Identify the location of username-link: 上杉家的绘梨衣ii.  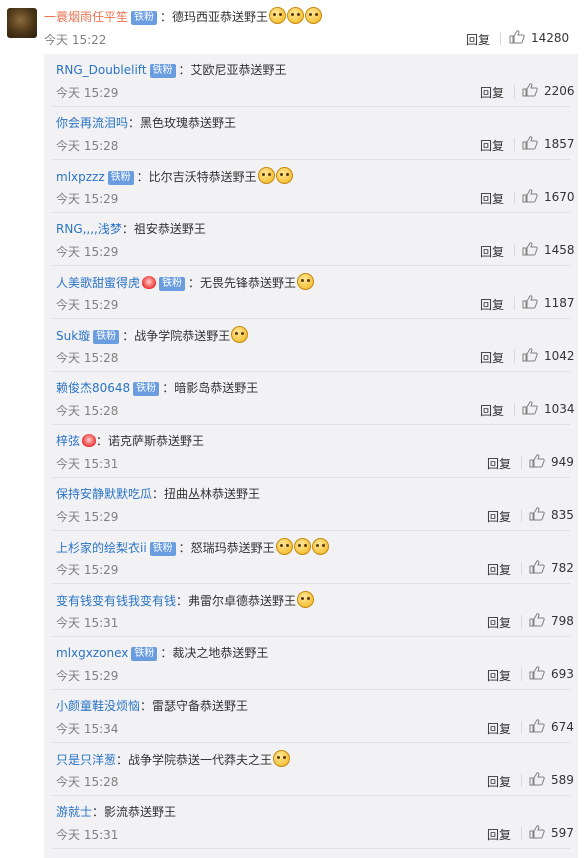
(101, 548).